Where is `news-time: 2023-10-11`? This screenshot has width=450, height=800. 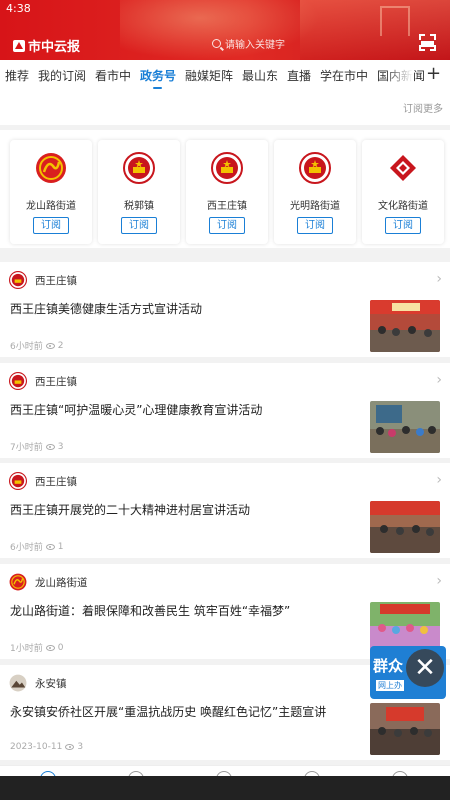
news-time: 2023-10-11 is located at coordinates (36, 747).